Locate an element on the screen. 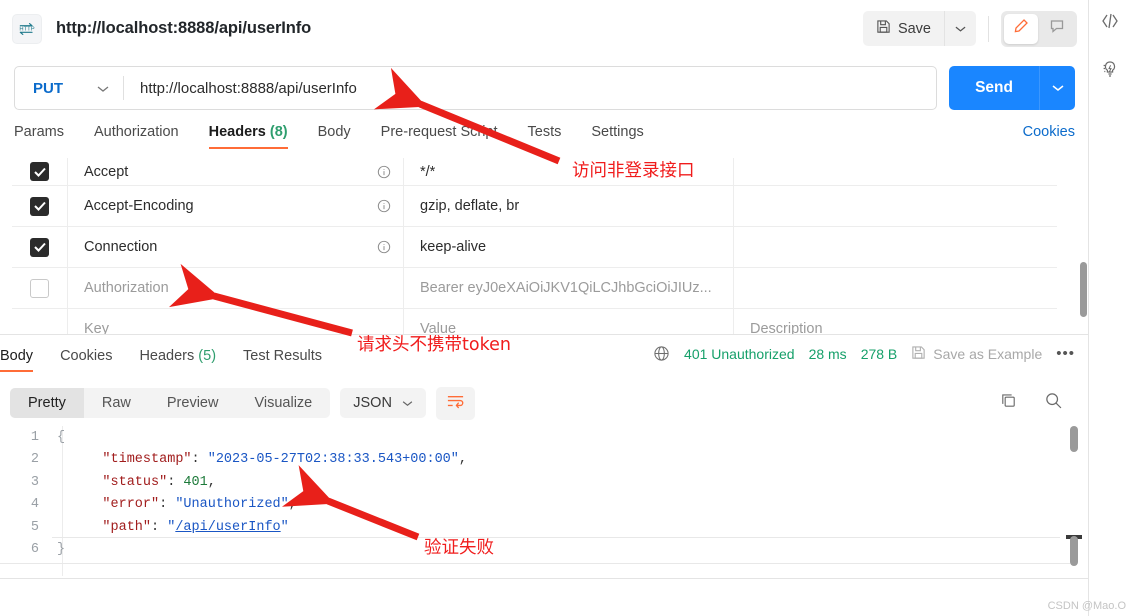  json-line: 4 "error": "Unauthorized", is located at coordinates (535, 505).